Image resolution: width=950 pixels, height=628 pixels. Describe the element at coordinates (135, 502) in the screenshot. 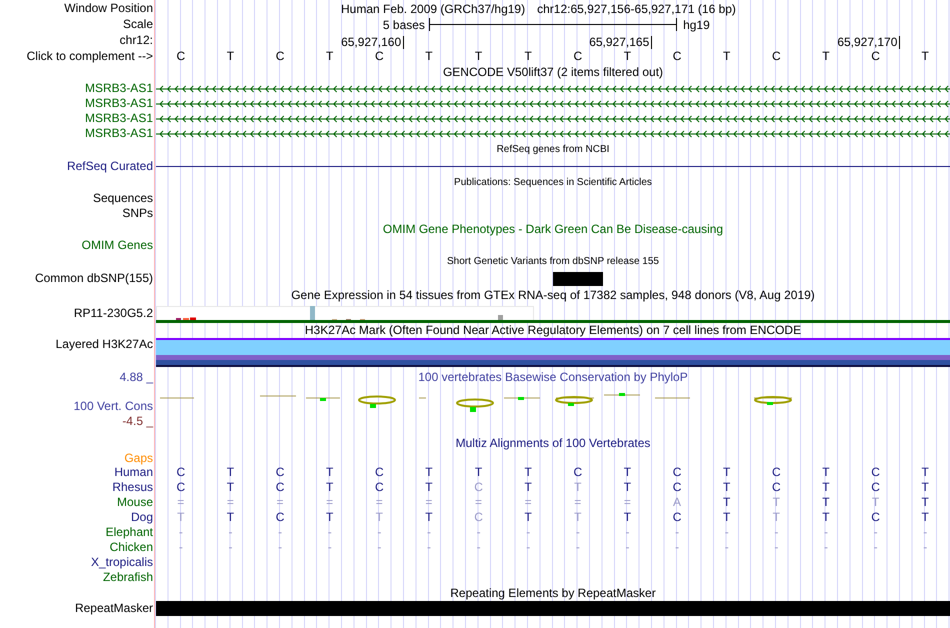

I see `species-label: Mouse` at that location.